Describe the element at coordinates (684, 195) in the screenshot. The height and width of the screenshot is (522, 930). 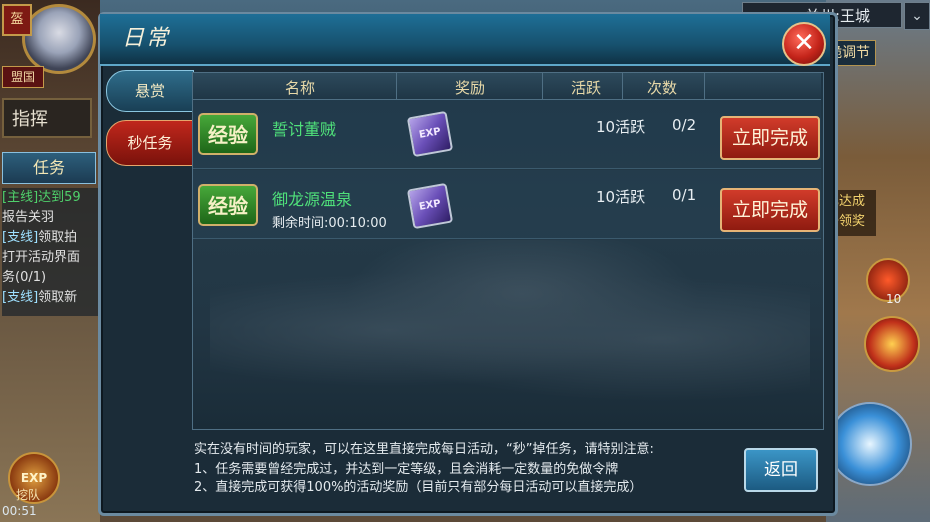
I see `completion-count: 0/1` at that location.